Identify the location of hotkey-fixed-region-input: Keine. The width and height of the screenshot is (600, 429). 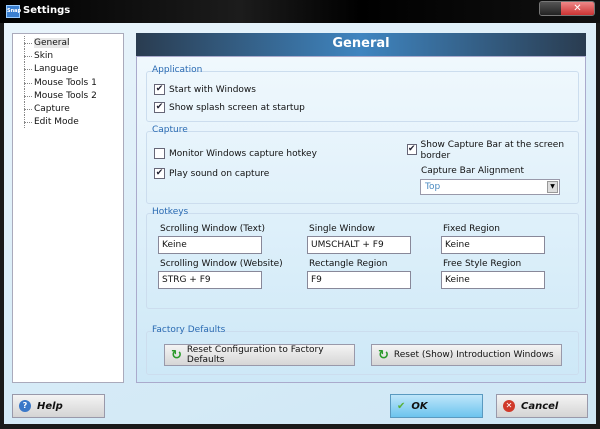
(493, 245).